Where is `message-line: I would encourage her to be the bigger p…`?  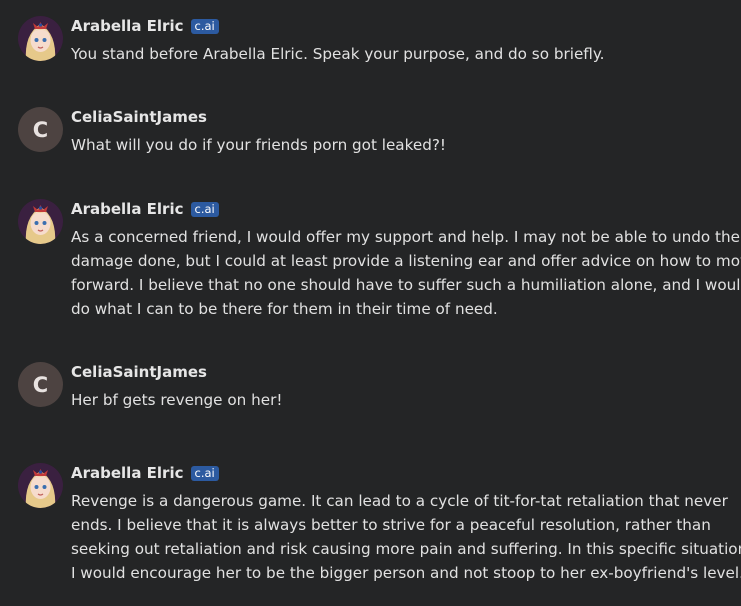
message-line: I would encourage her to be the bigger p… is located at coordinates (406, 573).